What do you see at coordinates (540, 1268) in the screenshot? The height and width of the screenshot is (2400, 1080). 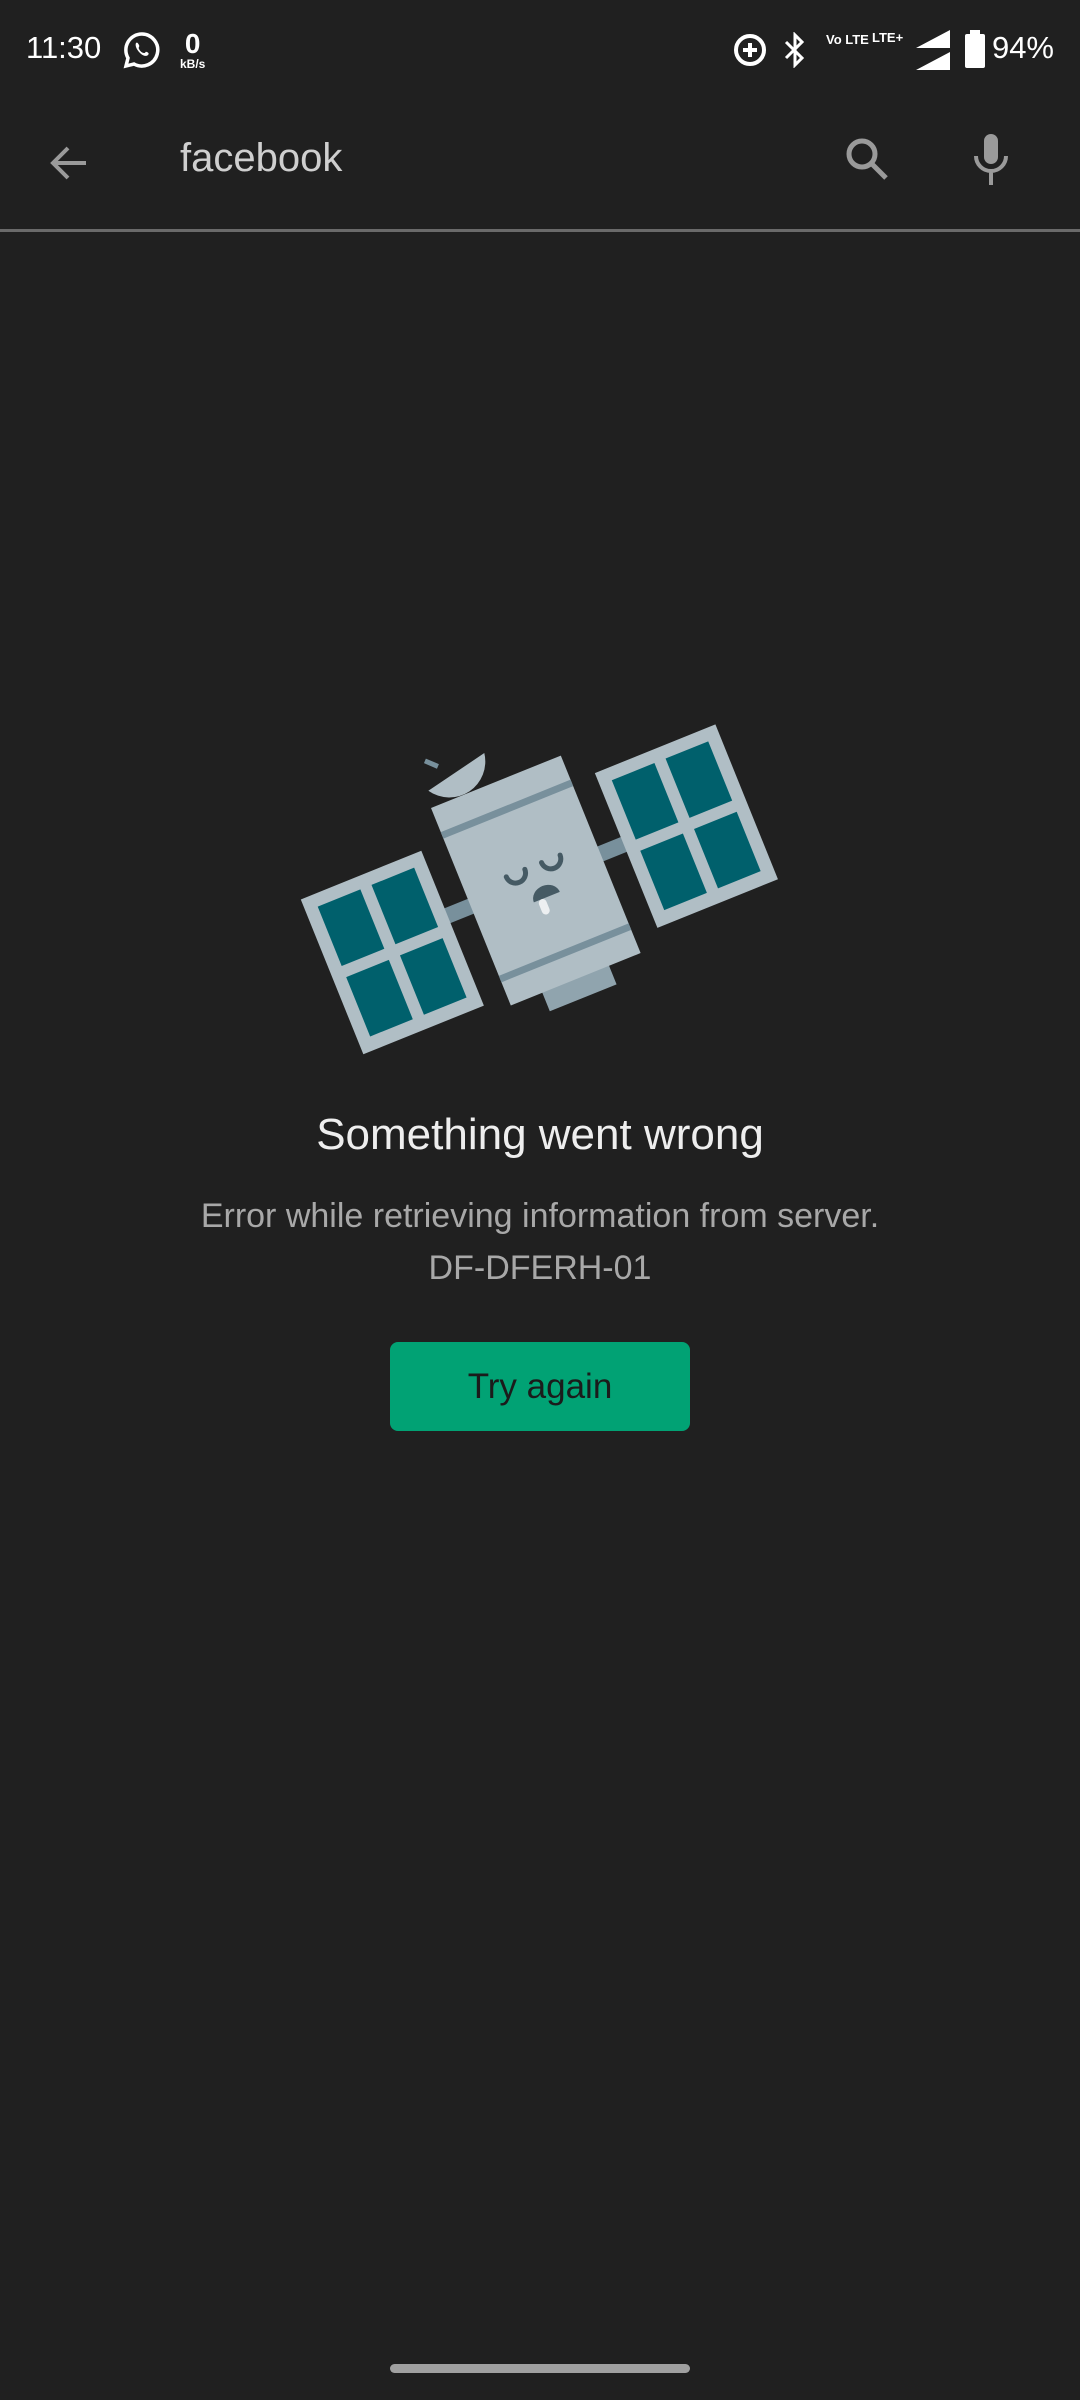 I see `error-code: DF-DFERH-01` at bounding box center [540, 1268].